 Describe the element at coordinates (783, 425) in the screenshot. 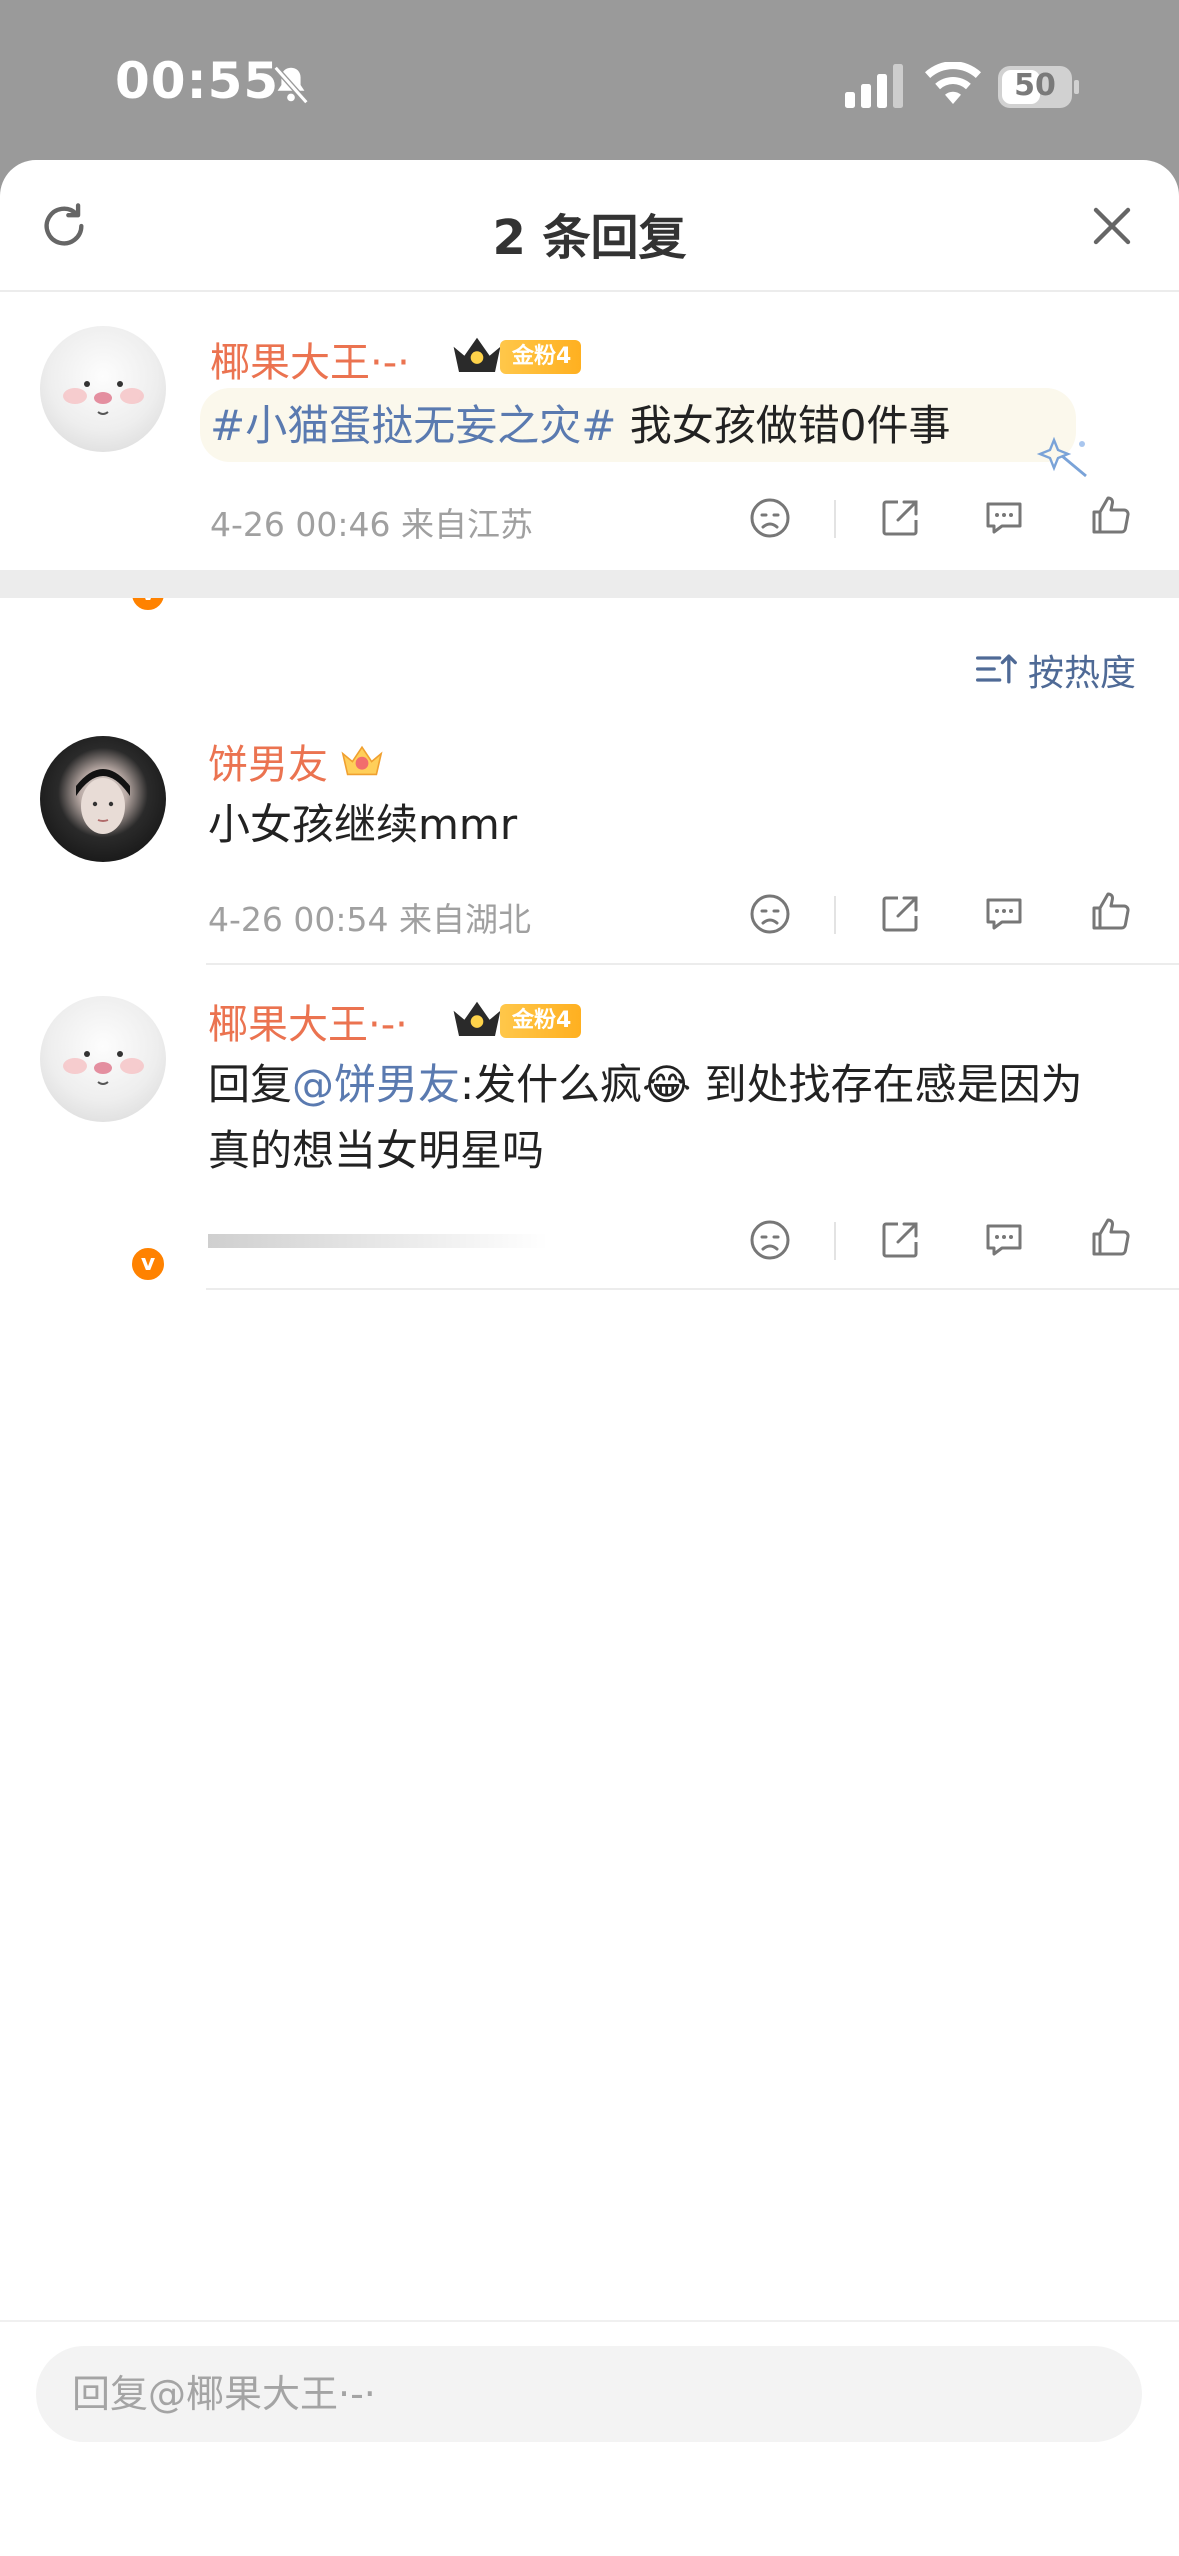

I see `comment-body: 我女孩做错0件事` at that location.